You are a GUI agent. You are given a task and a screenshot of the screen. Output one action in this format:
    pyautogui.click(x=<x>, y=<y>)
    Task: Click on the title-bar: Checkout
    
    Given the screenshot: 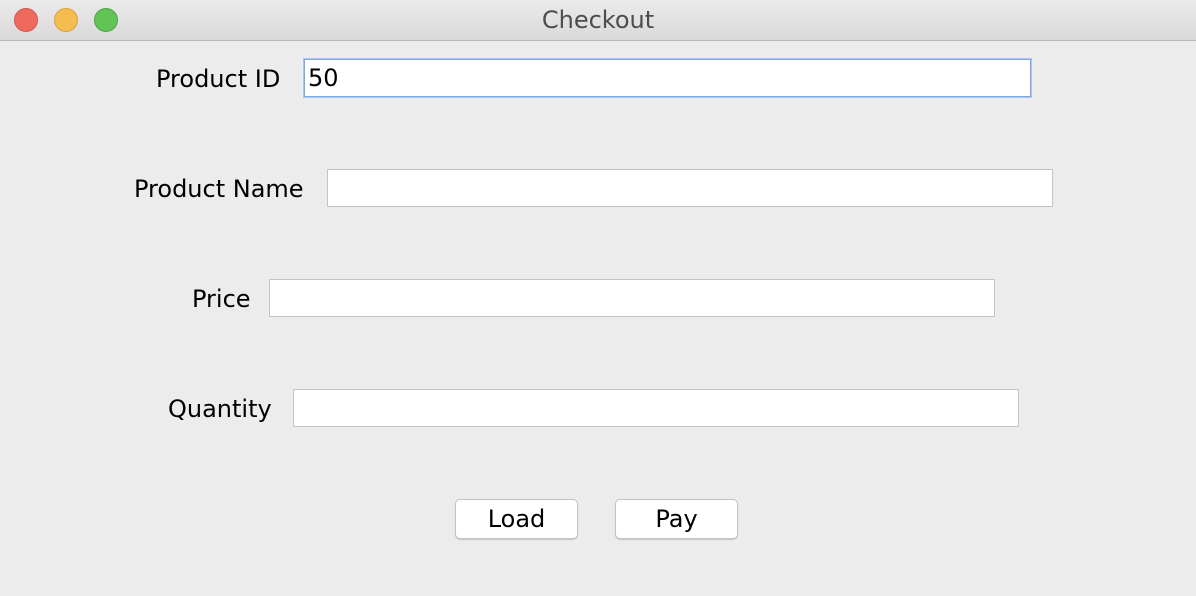 What is the action you would take?
    pyautogui.click(x=598, y=20)
    